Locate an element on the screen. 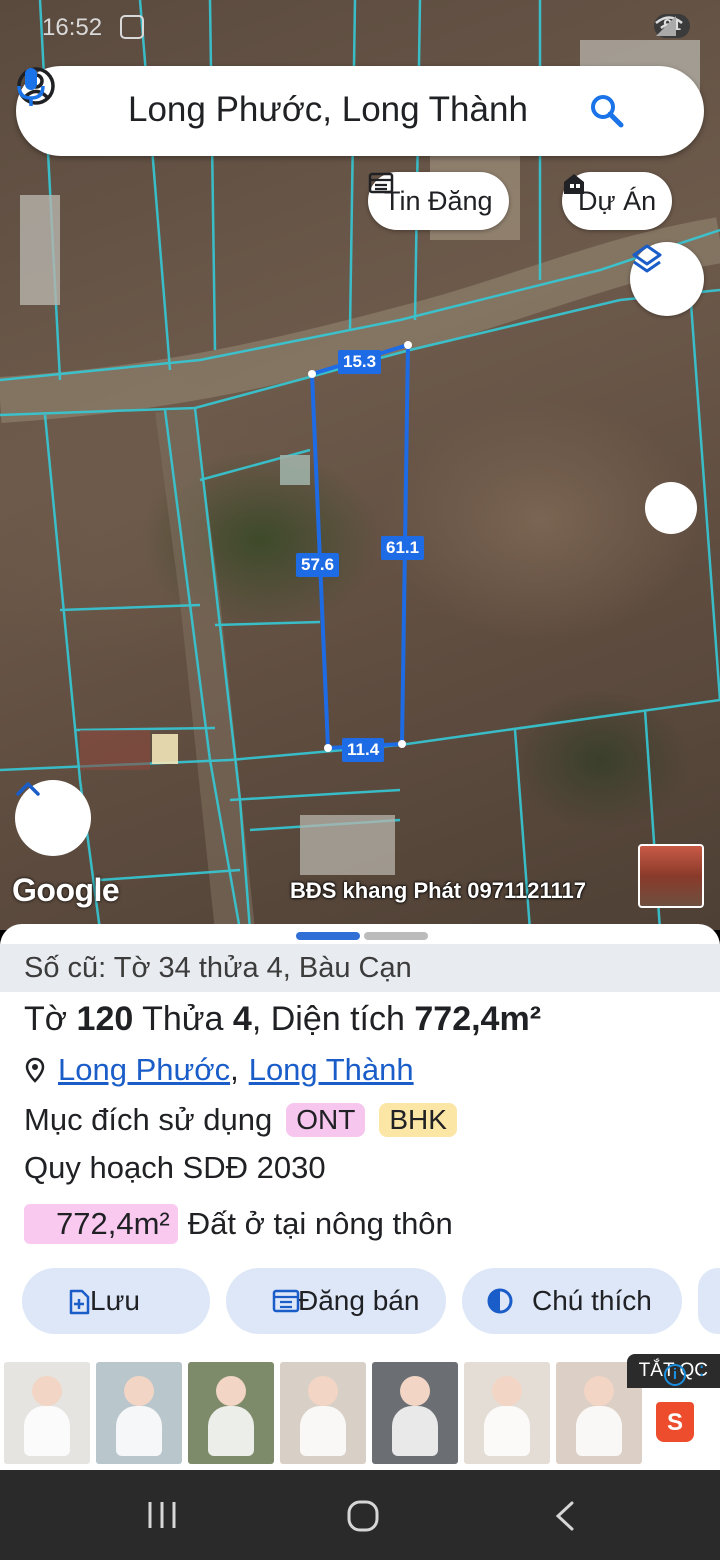  legend-button: Chú thích is located at coordinates (572, 1301).